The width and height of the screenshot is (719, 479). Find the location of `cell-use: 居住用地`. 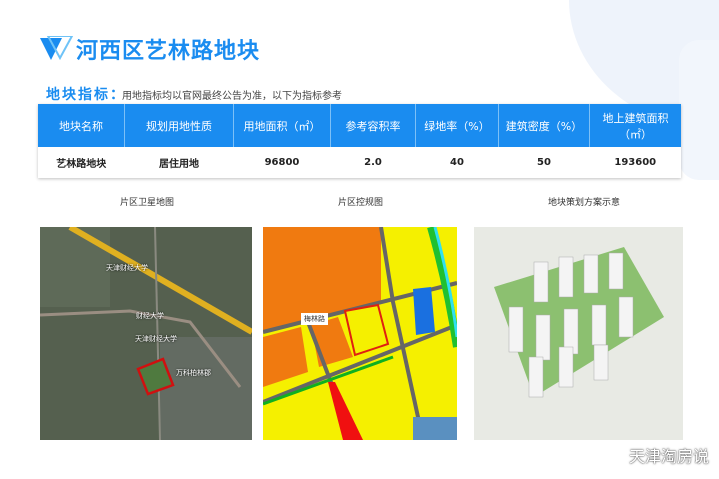

cell-use: 居住用地 is located at coordinates (179, 162).